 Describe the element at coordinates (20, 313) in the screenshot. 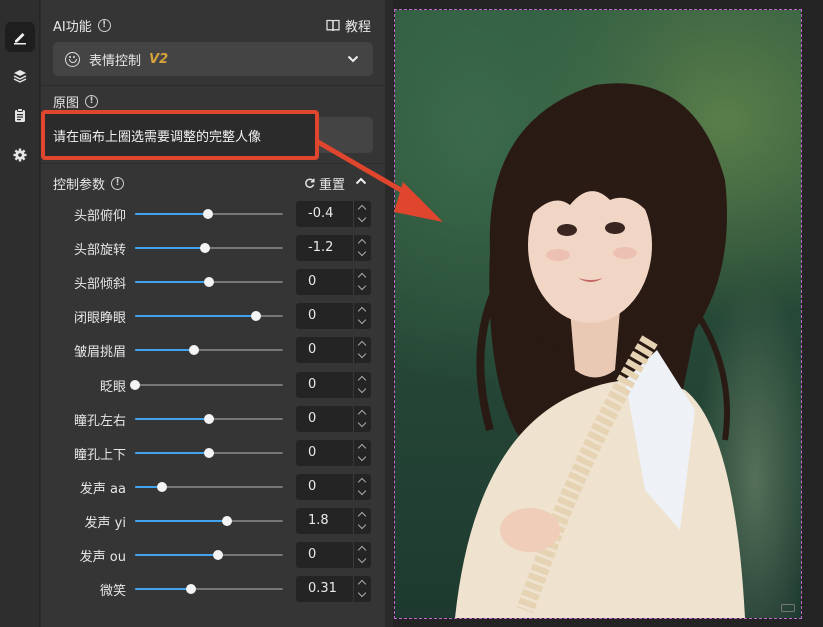

I see `tool-rail` at that location.